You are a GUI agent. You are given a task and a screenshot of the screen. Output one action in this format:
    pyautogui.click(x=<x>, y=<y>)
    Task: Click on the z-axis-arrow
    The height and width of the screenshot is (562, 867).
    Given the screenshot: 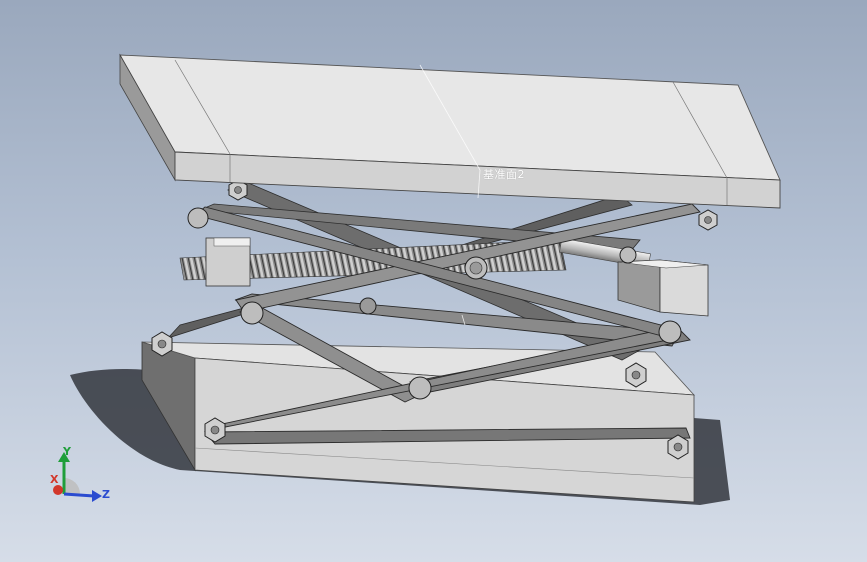 What is the action you would take?
    pyautogui.click(x=79, y=495)
    